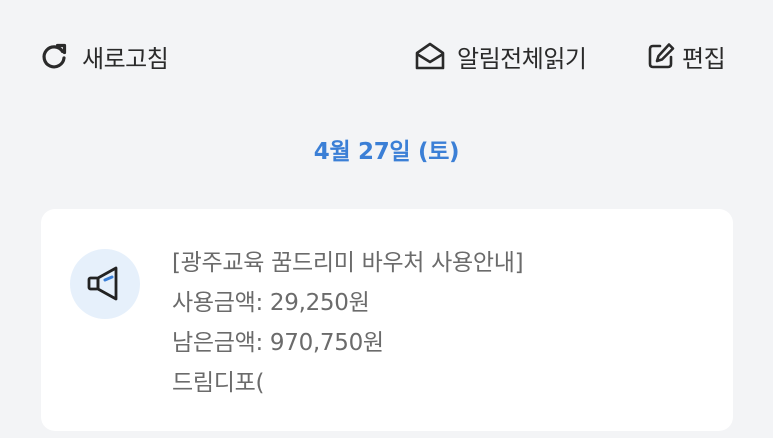 Image resolution: width=773 pixels, height=438 pixels. I want to click on refresh-button: 새로고침, so click(103, 56).